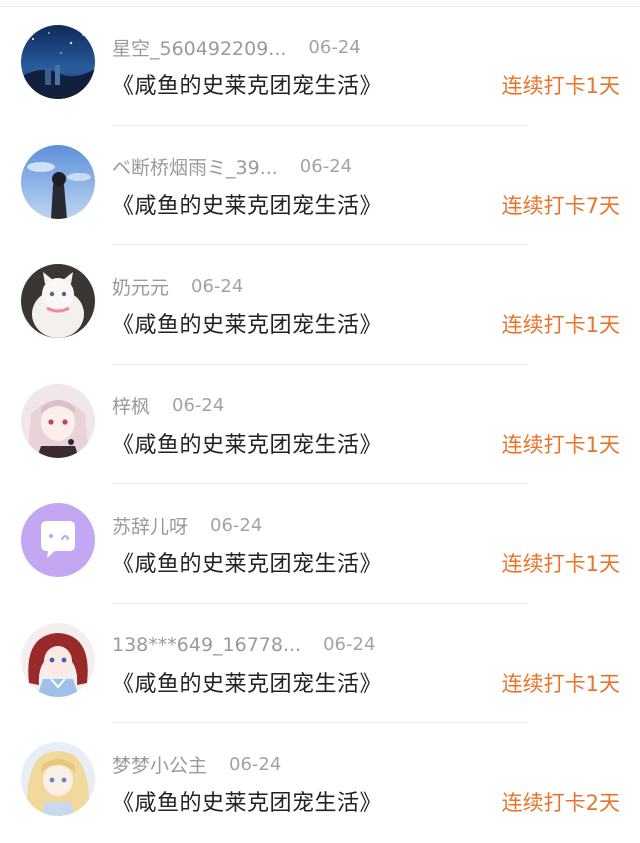 This screenshot has width=640, height=843. Describe the element at coordinates (58, 420) in the screenshot. I see `anime-girl-pink-avatar-icon` at that location.